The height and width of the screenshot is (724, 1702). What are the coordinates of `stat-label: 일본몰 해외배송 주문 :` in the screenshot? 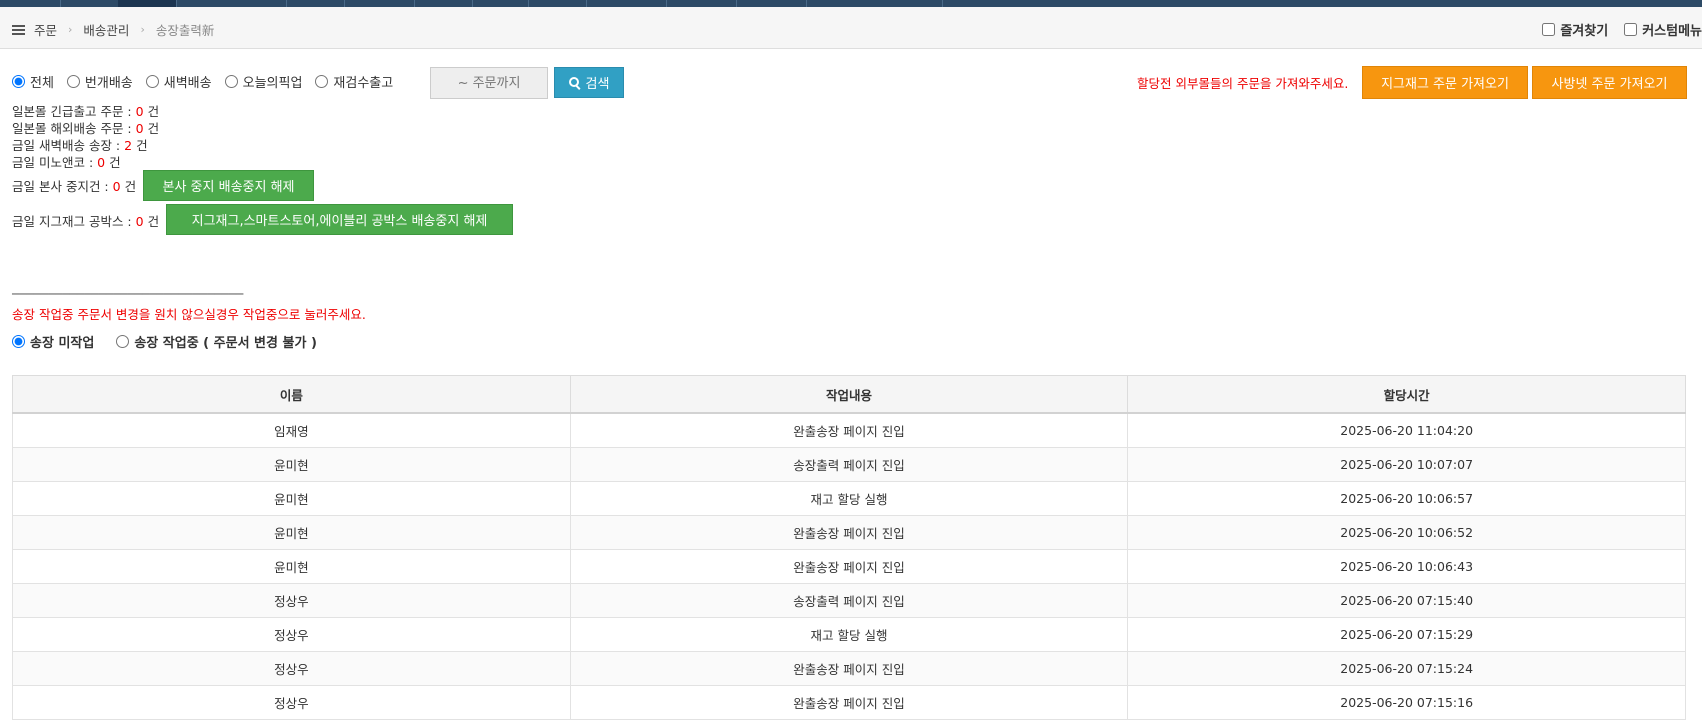 It's located at (72, 128).